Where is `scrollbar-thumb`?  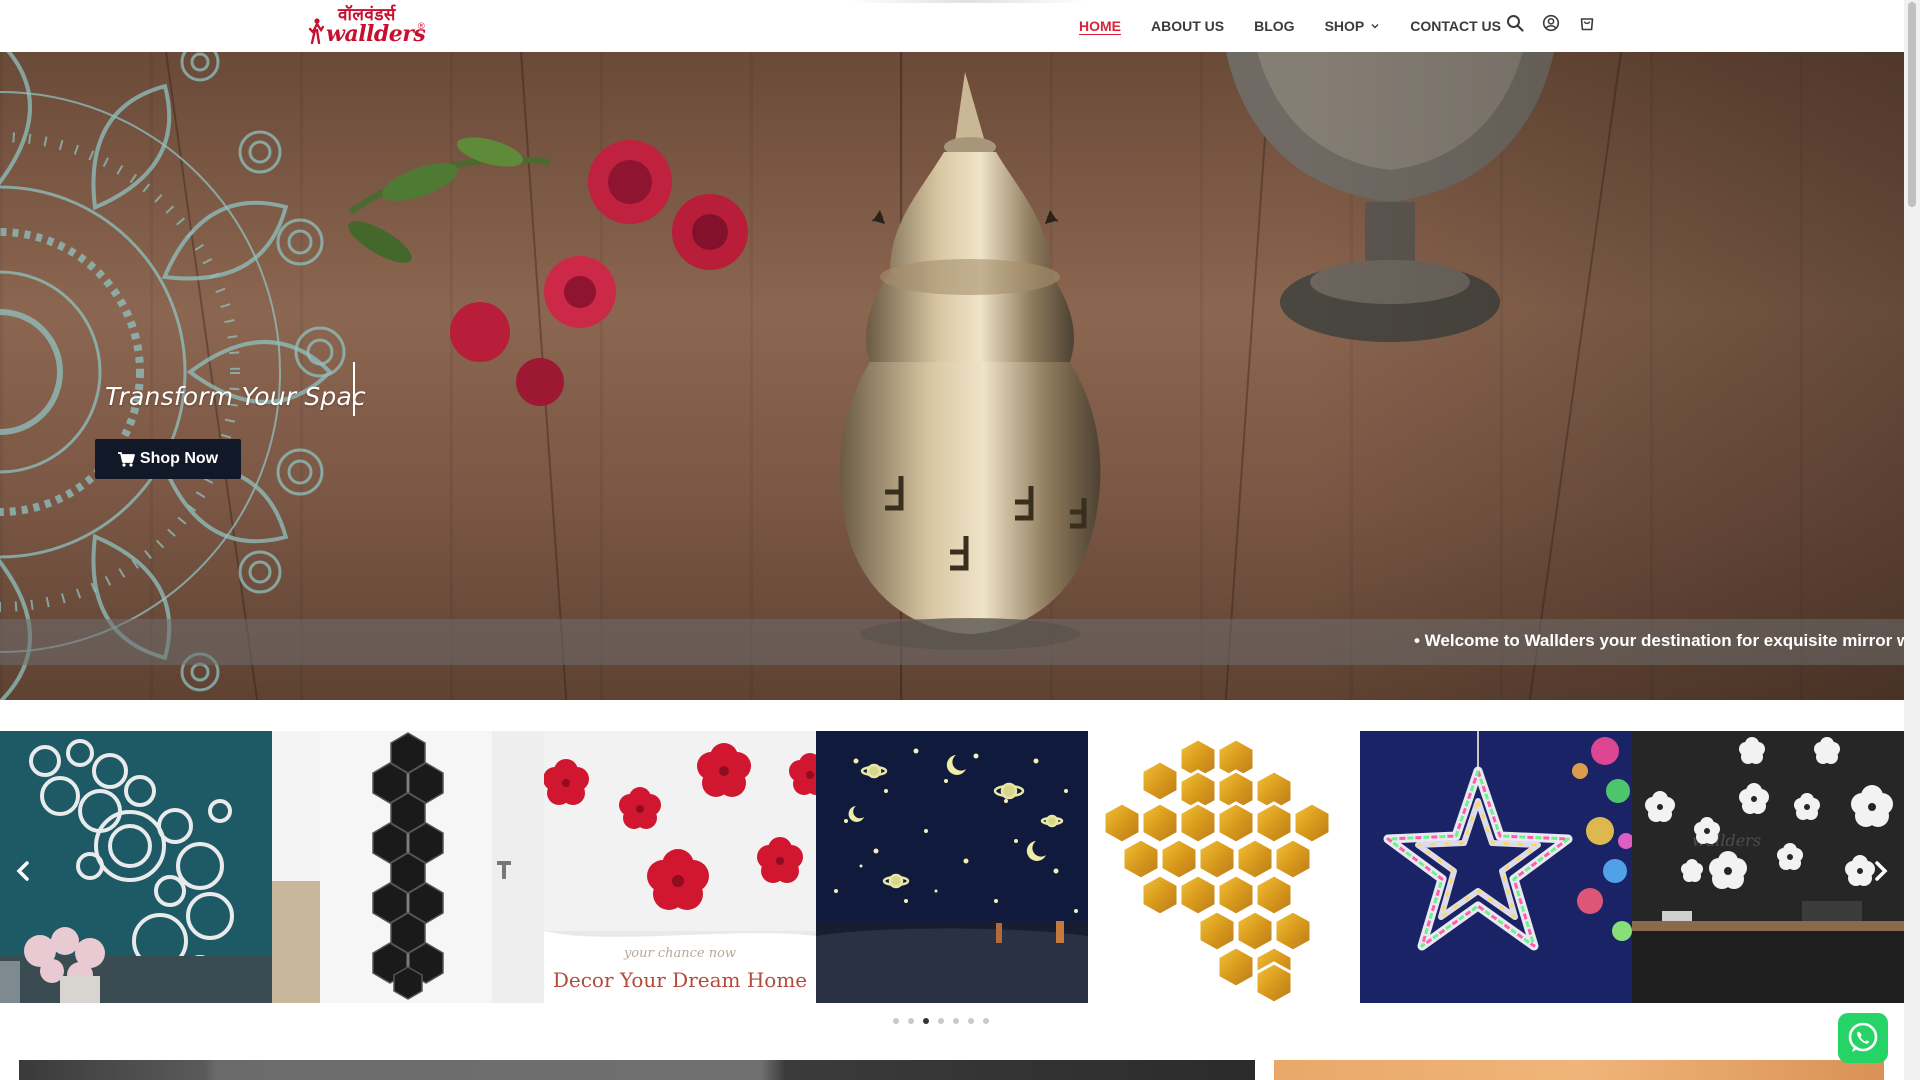
scrollbar-thumb is located at coordinates (1912, 104).